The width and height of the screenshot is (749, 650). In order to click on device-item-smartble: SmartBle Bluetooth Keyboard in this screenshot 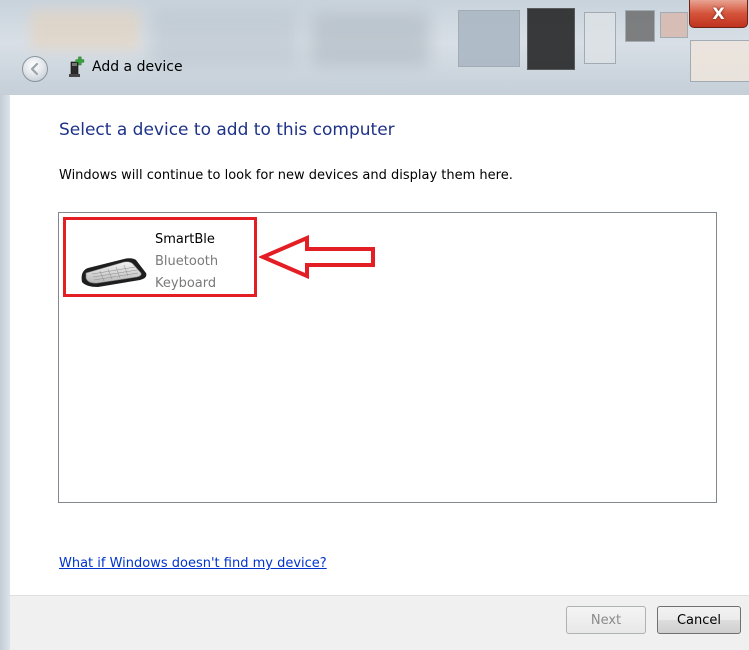, I will do `click(160, 257)`.